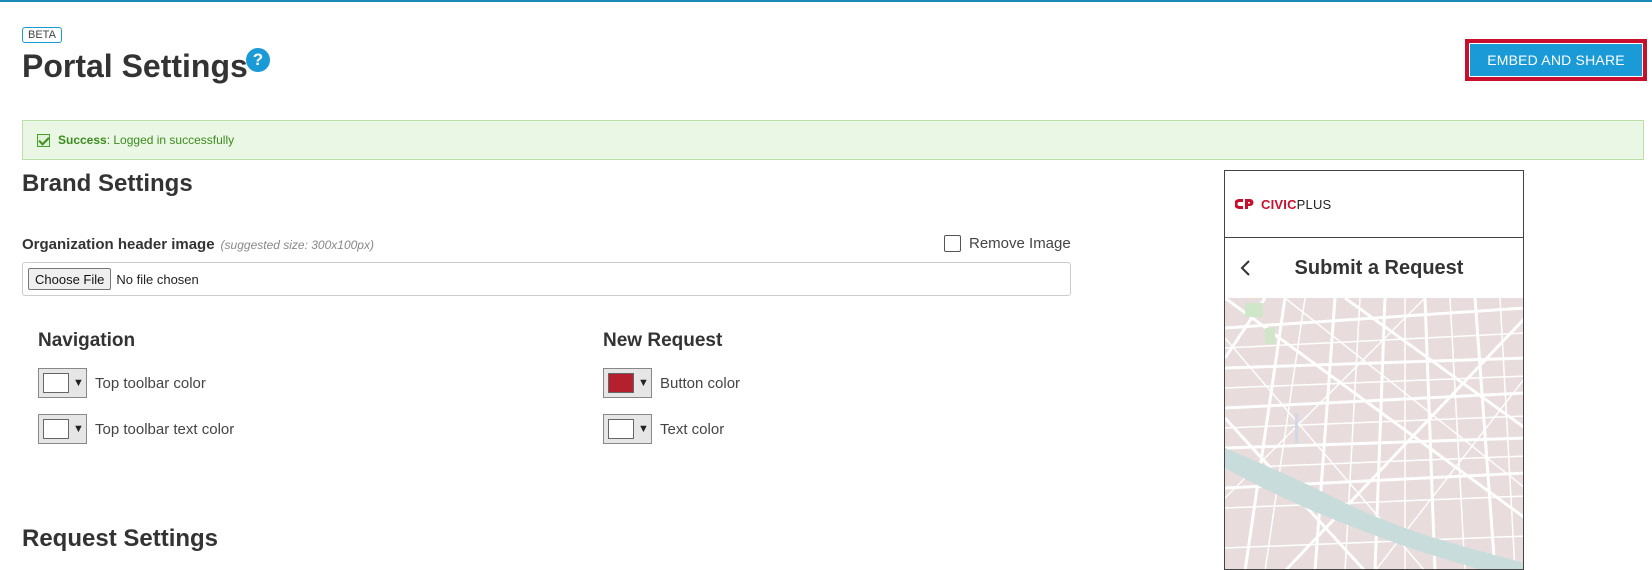  I want to click on preview-title: Submit a Request, so click(1379, 267).